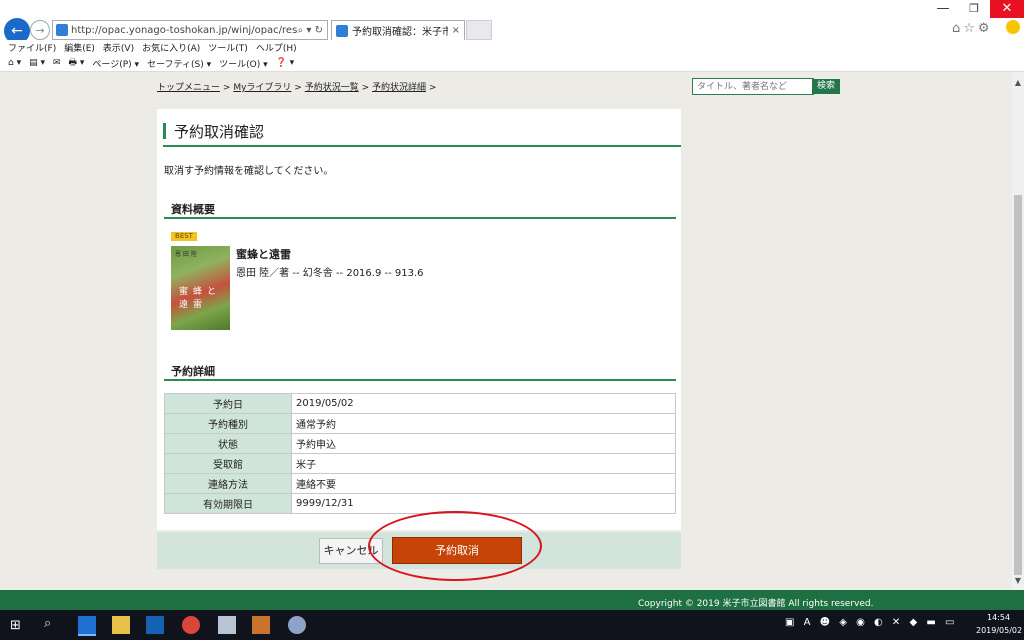  What do you see at coordinates (972, 28) in the screenshot?
I see `home-favorites-settings-icons: ⌂☆⚙` at bounding box center [972, 28].